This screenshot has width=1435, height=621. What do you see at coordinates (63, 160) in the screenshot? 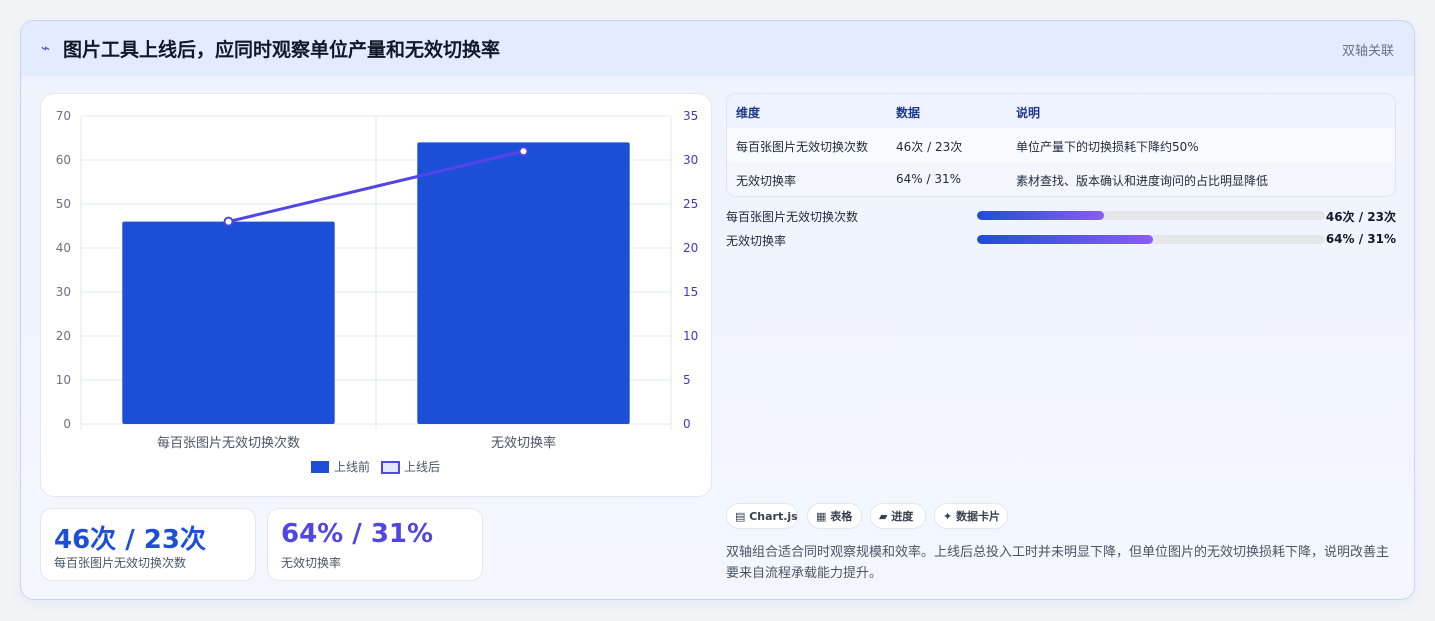
I see `y-tick-label-left: 60` at bounding box center [63, 160].